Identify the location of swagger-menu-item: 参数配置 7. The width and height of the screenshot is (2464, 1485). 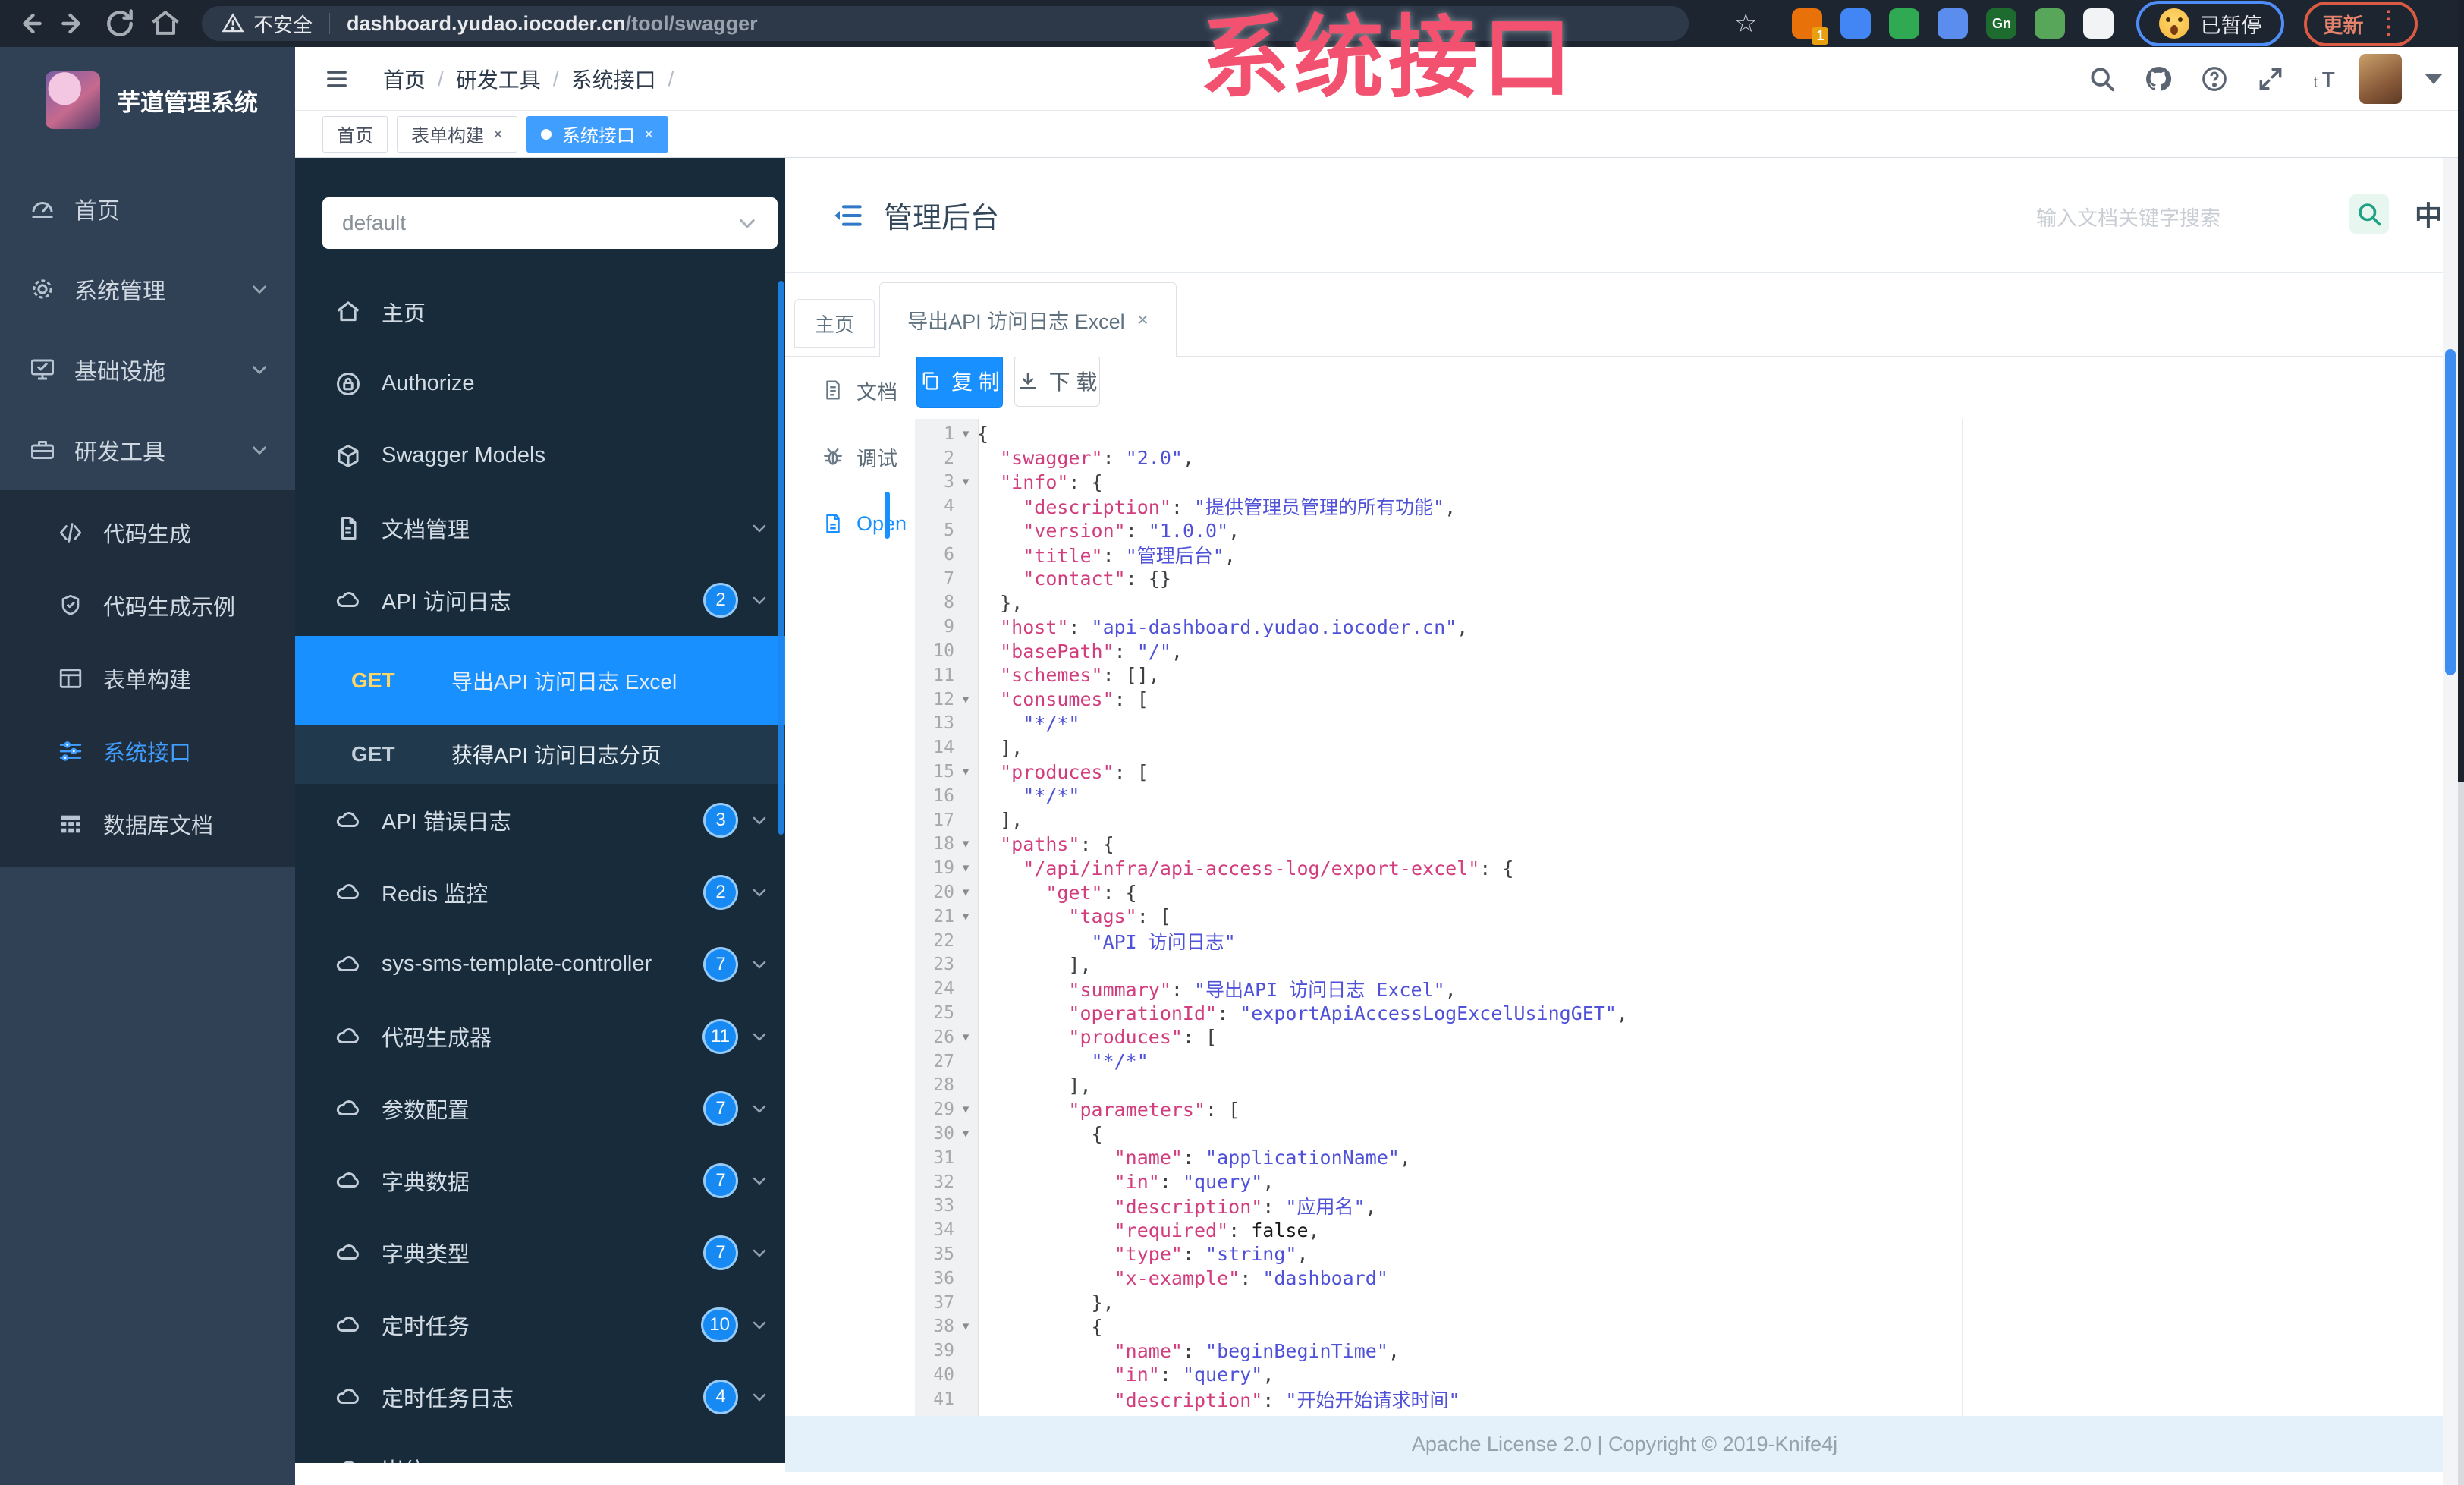
(540, 1108).